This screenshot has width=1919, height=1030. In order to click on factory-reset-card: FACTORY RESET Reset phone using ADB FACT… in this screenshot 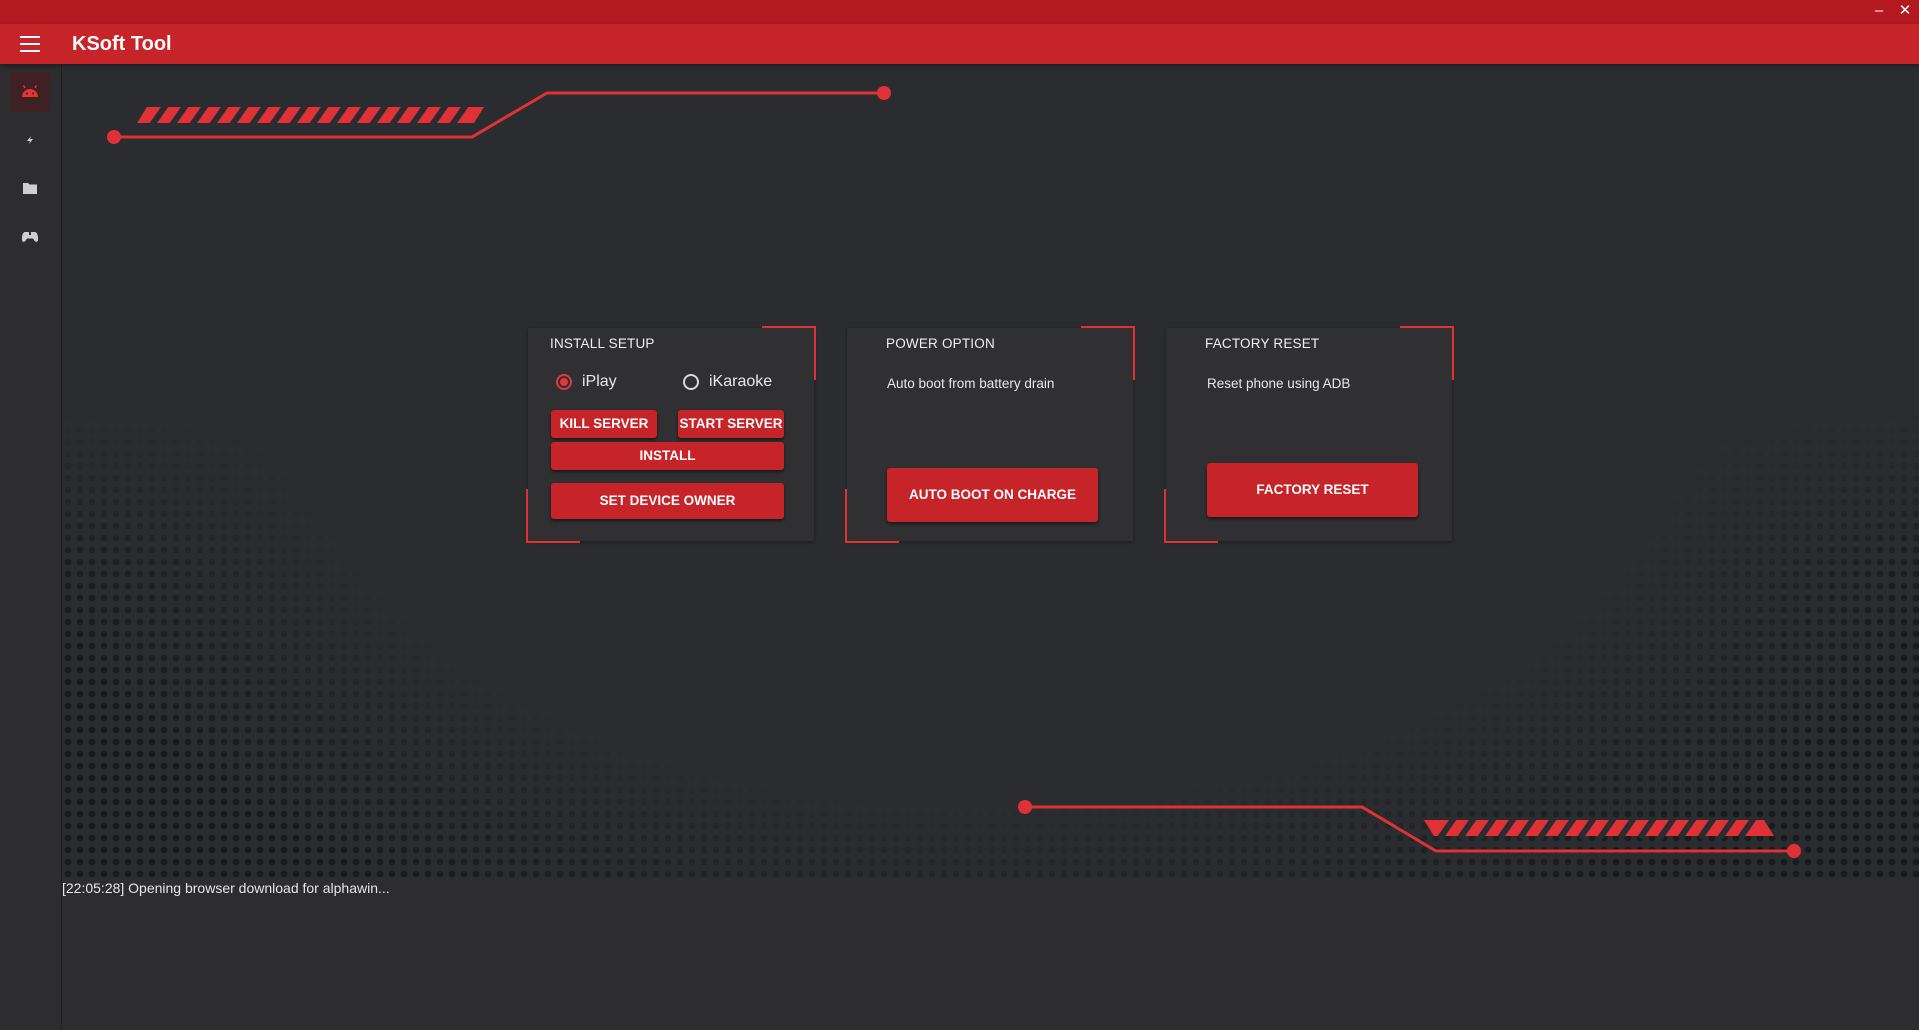, I will do `click(1309, 434)`.